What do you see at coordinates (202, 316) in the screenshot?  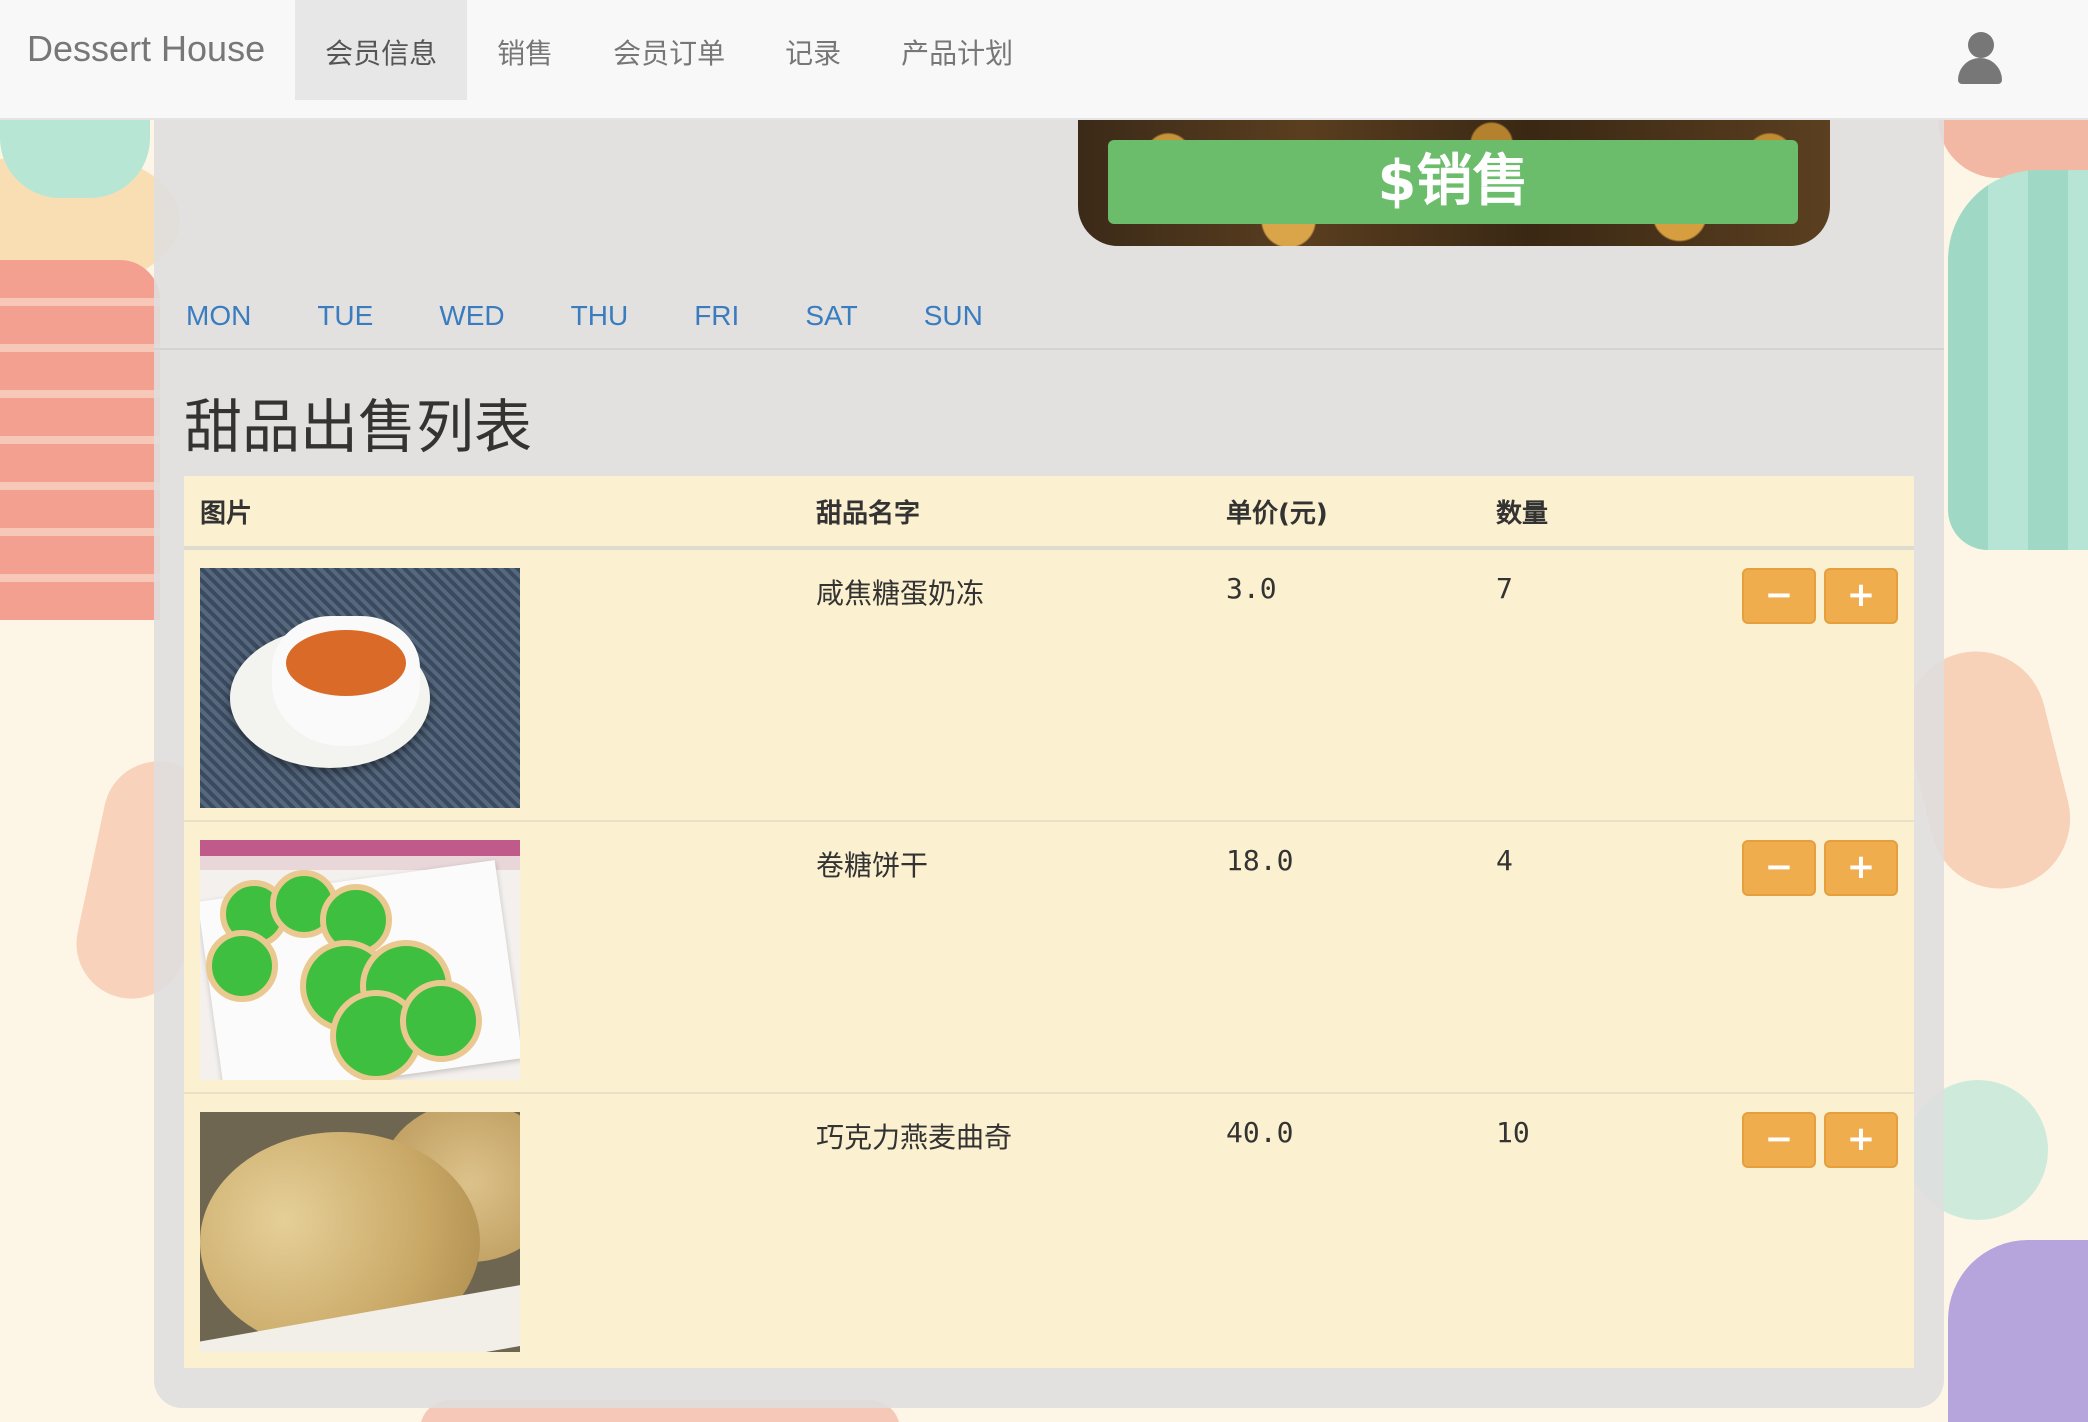 I see `tab-mon: MON` at bounding box center [202, 316].